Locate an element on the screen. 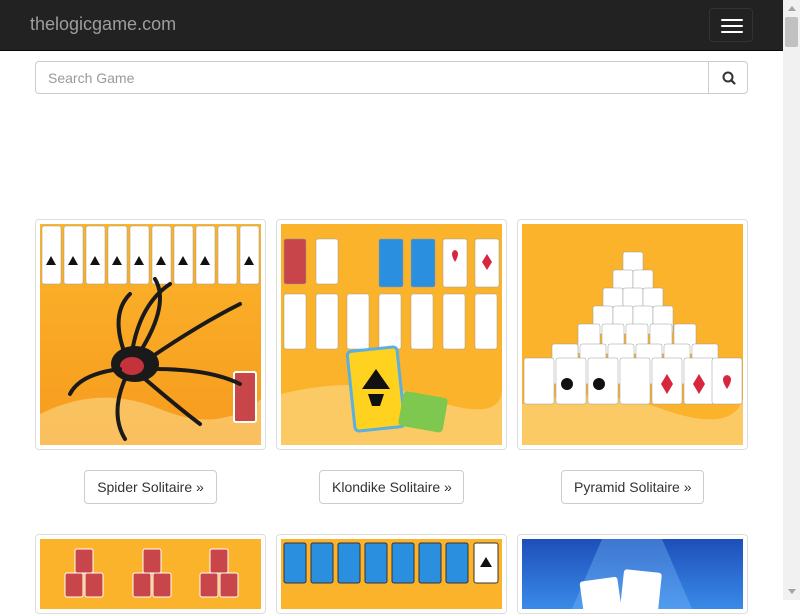 This screenshot has height=614, width=800. klondike-solitaire-image is located at coordinates (391, 334).